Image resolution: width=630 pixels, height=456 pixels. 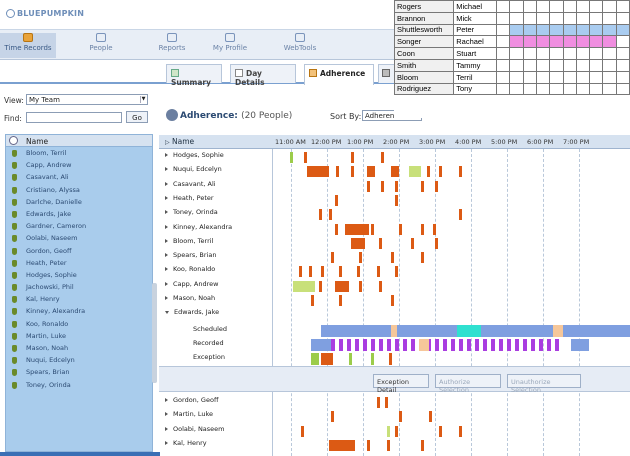 I want to click on gear-icon, so click(x=13, y=140).